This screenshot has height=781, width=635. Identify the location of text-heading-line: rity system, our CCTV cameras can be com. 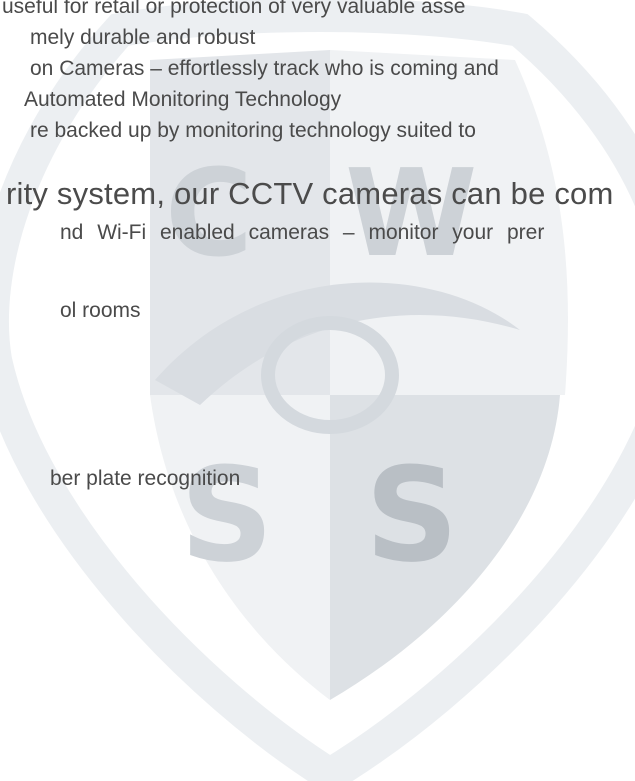
(310, 193).